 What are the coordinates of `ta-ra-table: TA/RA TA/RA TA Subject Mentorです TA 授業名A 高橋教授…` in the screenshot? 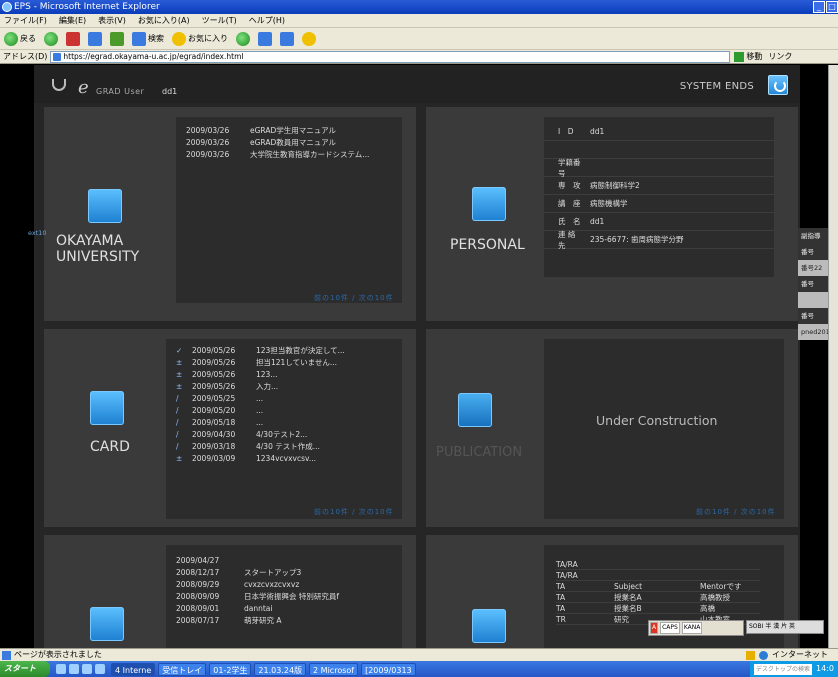 It's located at (658, 592).